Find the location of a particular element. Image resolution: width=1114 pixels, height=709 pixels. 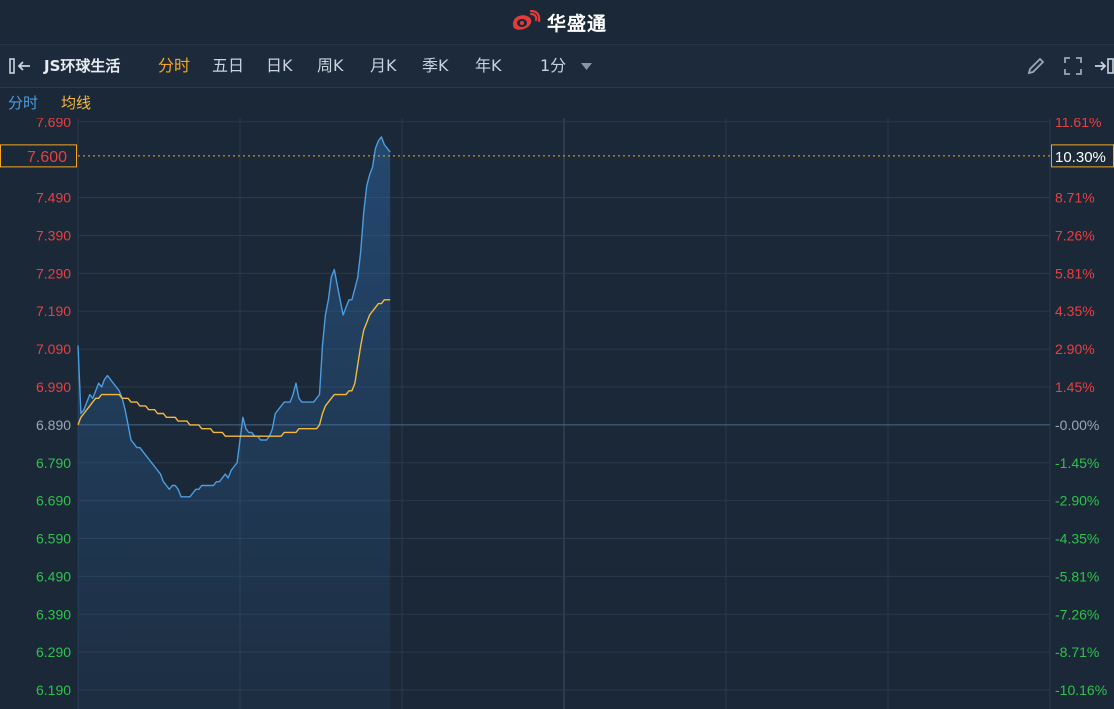

pct-tick-label: -10.16% is located at coordinates (1081, 690).